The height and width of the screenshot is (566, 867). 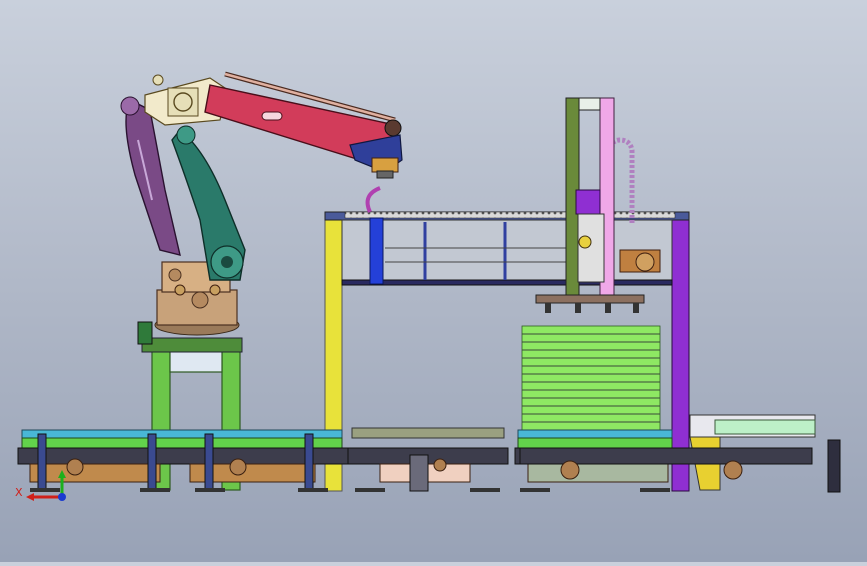 What do you see at coordinates (208, 203) in the screenshot?
I see `robot-upper-arm` at bounding box center [208, 203].